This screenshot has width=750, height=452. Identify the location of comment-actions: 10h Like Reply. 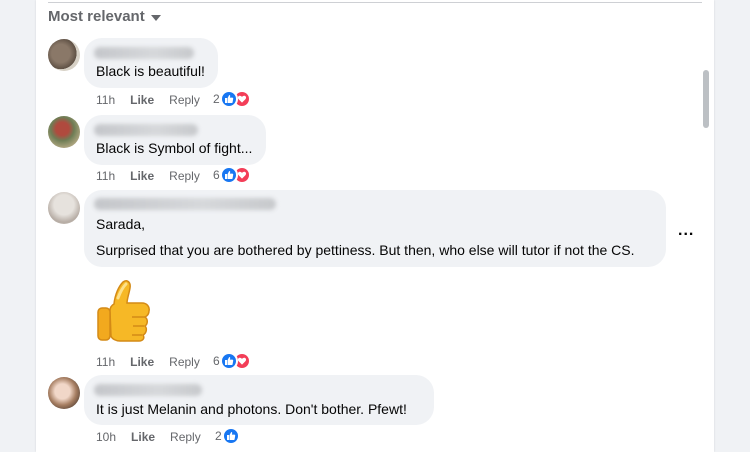
(148, 437).